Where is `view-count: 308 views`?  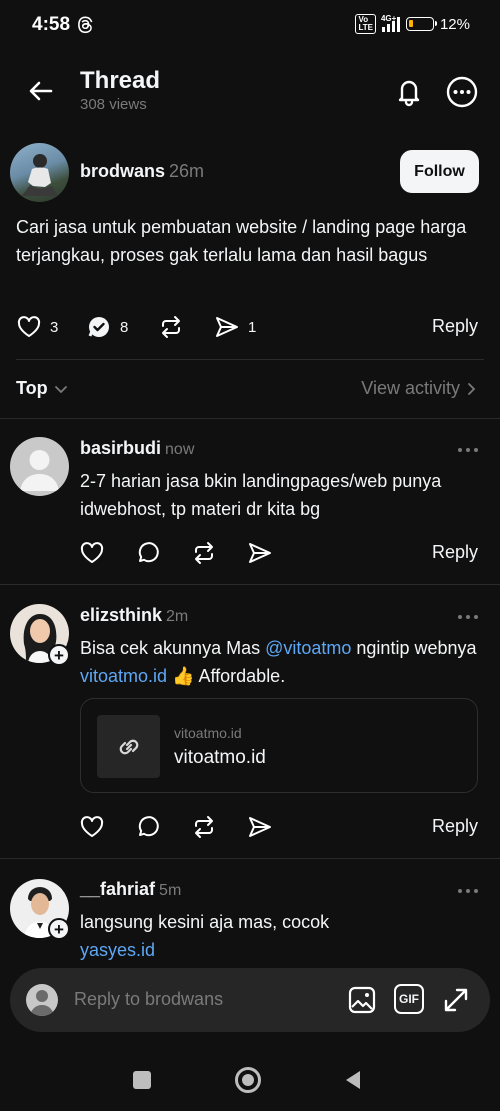
view-count: 308 views is located at coordinates (113, 104).